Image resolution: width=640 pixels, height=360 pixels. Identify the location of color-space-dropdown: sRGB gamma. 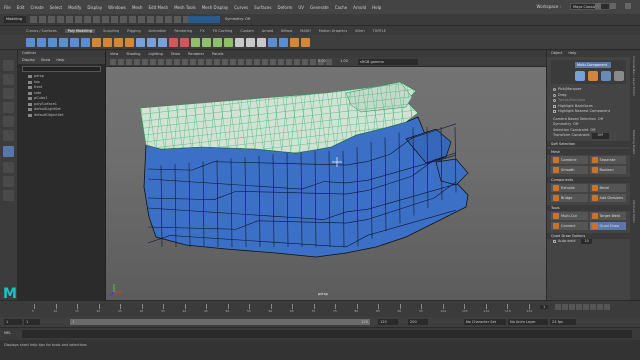
(388, 62).